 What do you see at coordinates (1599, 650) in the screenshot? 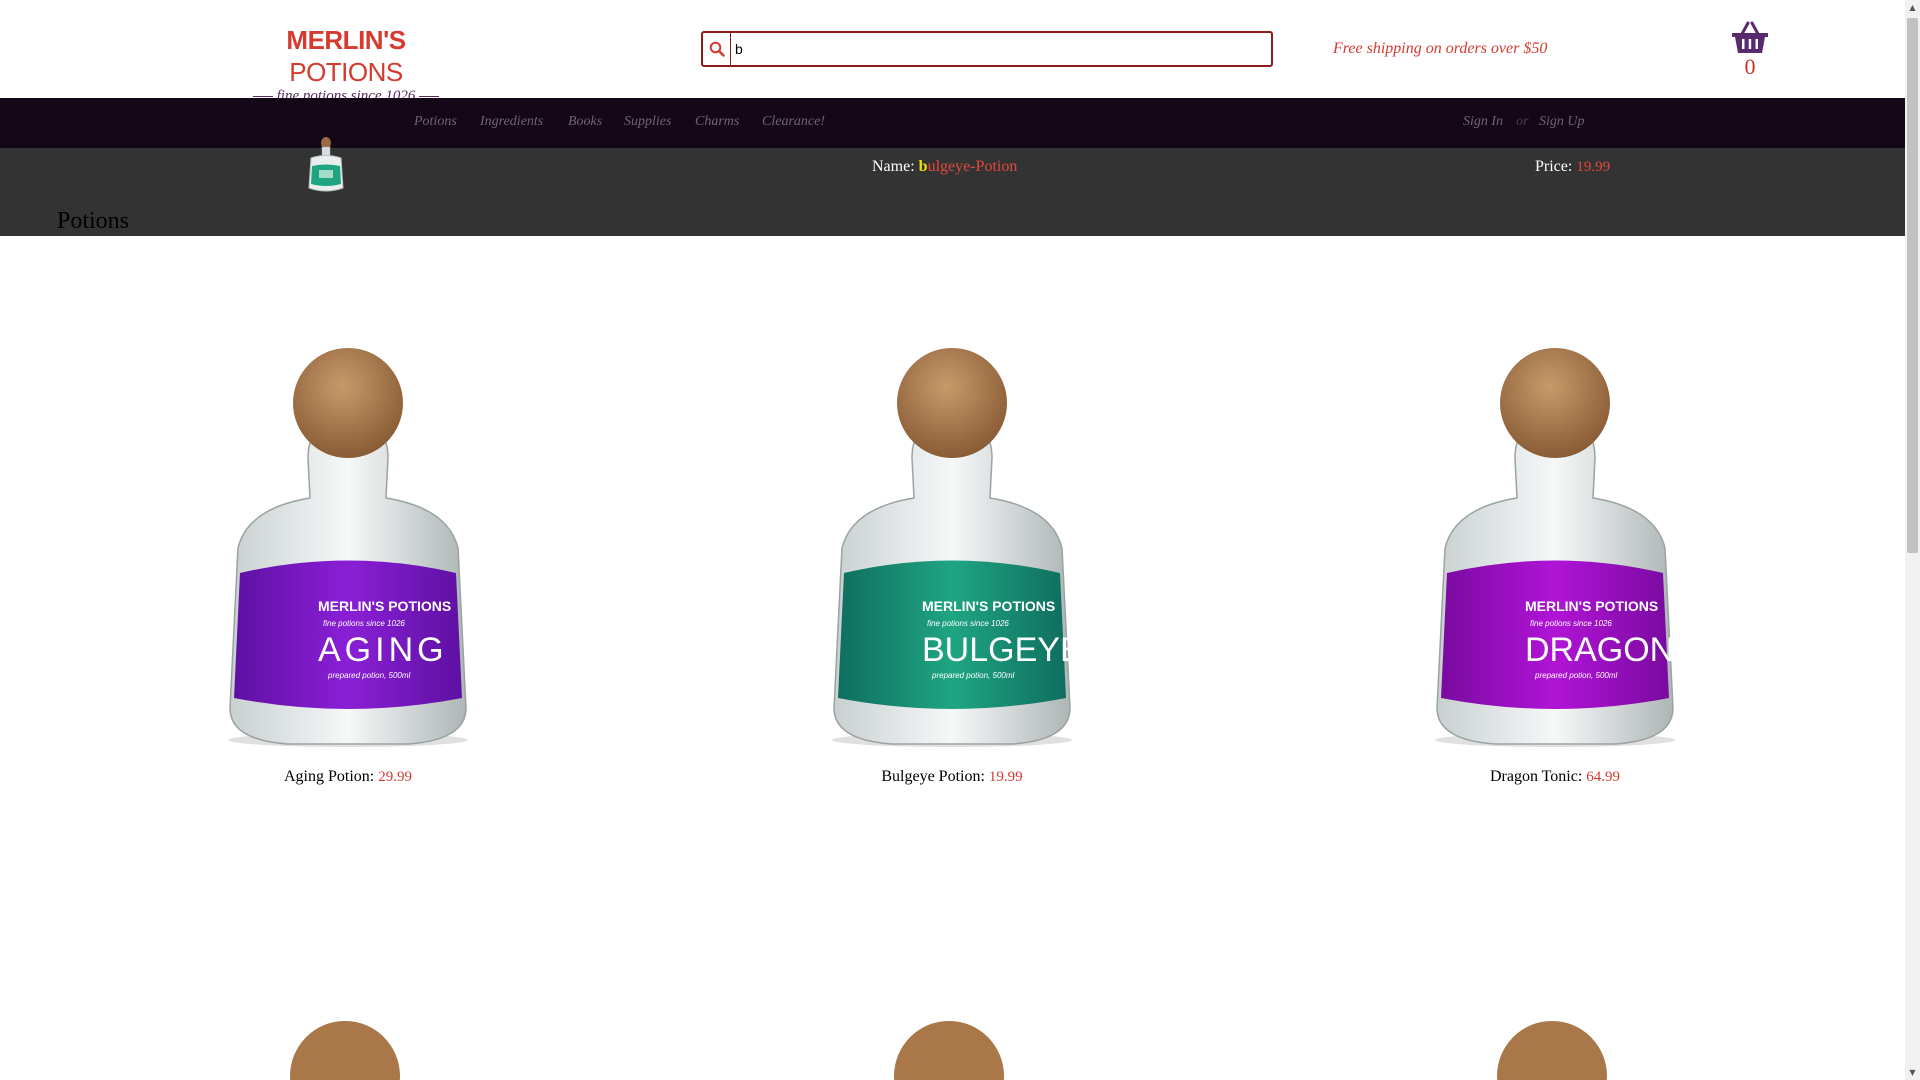
I see `bottle-label: DRAGON` at bounding box center [1599, 650].